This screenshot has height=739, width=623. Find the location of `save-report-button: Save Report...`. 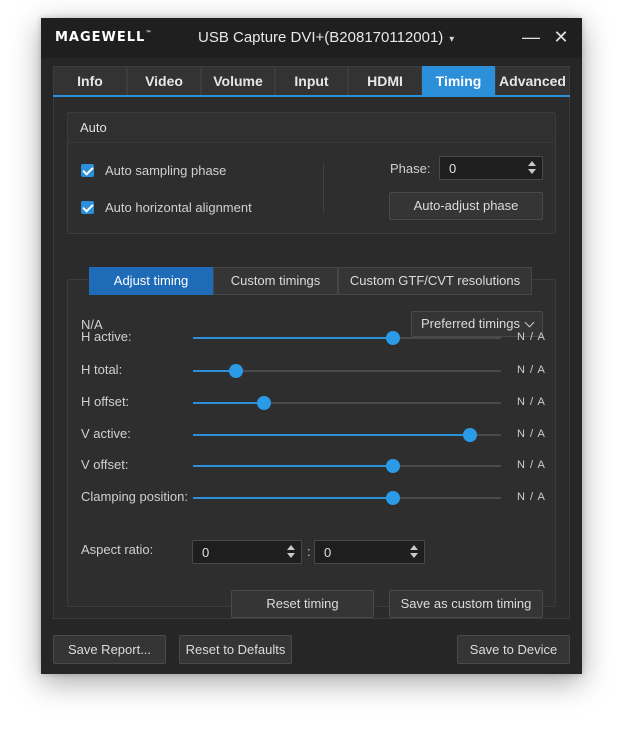

save-report-button: Save Report... is located at coordinates (109, 649).